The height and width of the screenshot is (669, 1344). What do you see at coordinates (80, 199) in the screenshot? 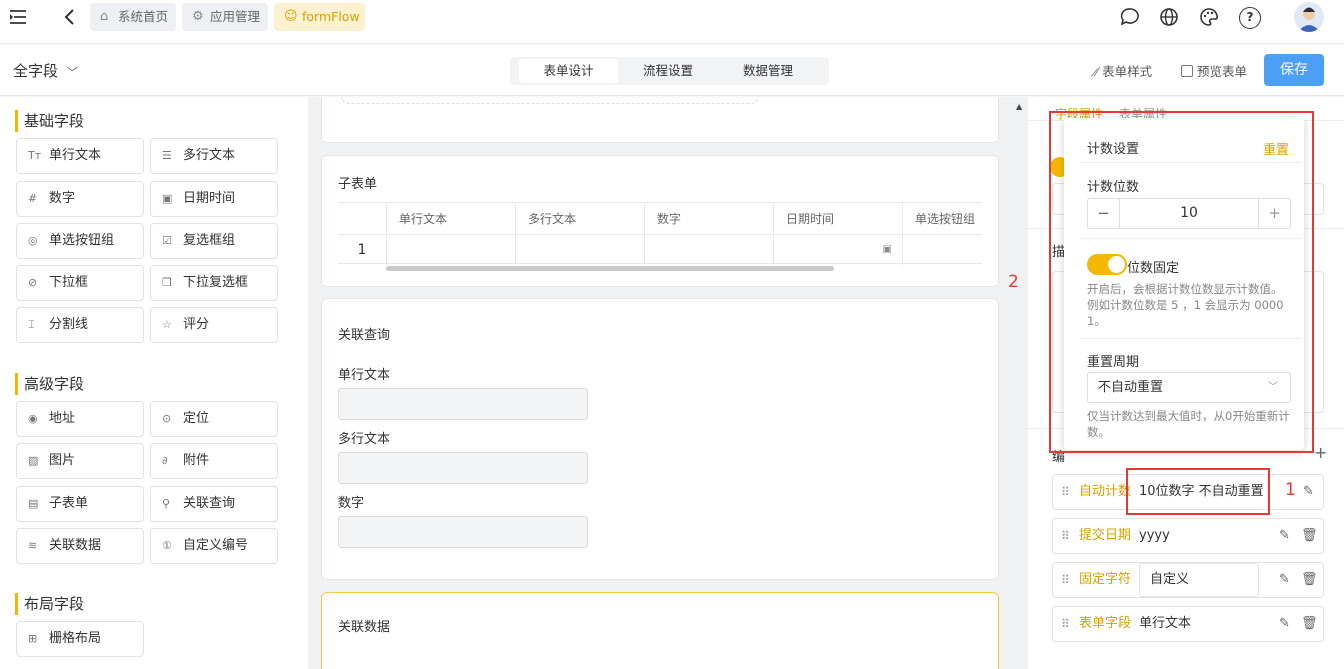
I see `field-number: # 数字` at bounding box center [80, 199].